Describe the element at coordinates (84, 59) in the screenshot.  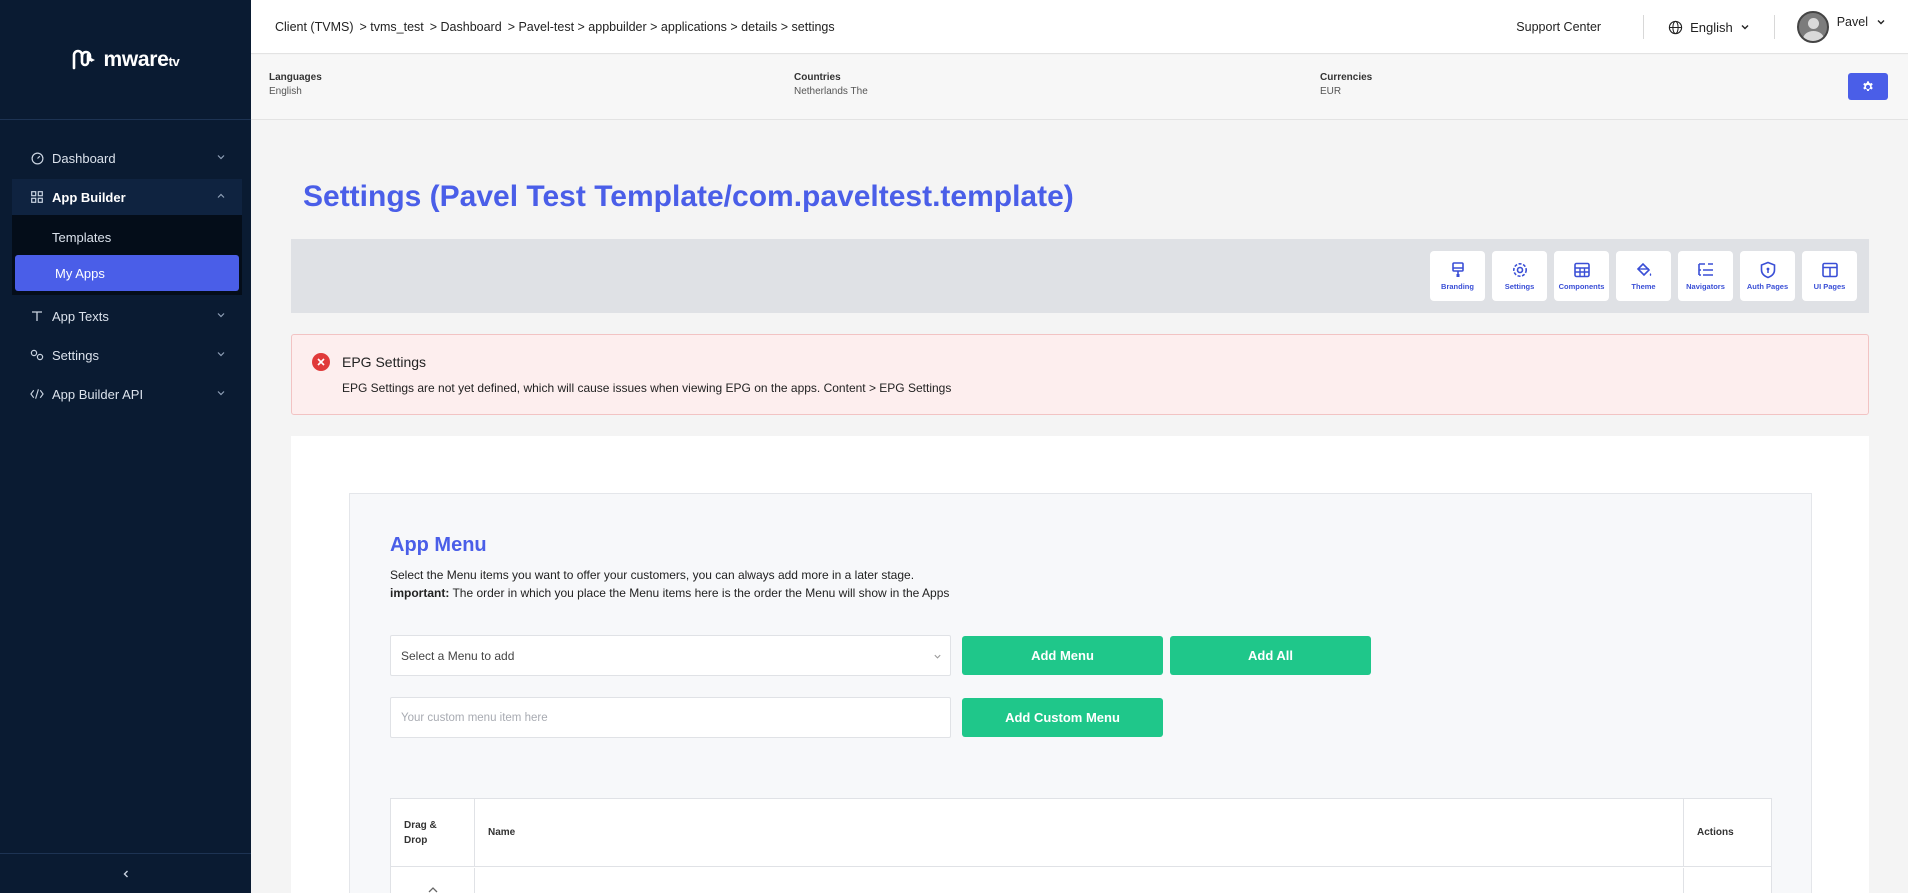
I see `mwaretv-logo-icon` at that location.